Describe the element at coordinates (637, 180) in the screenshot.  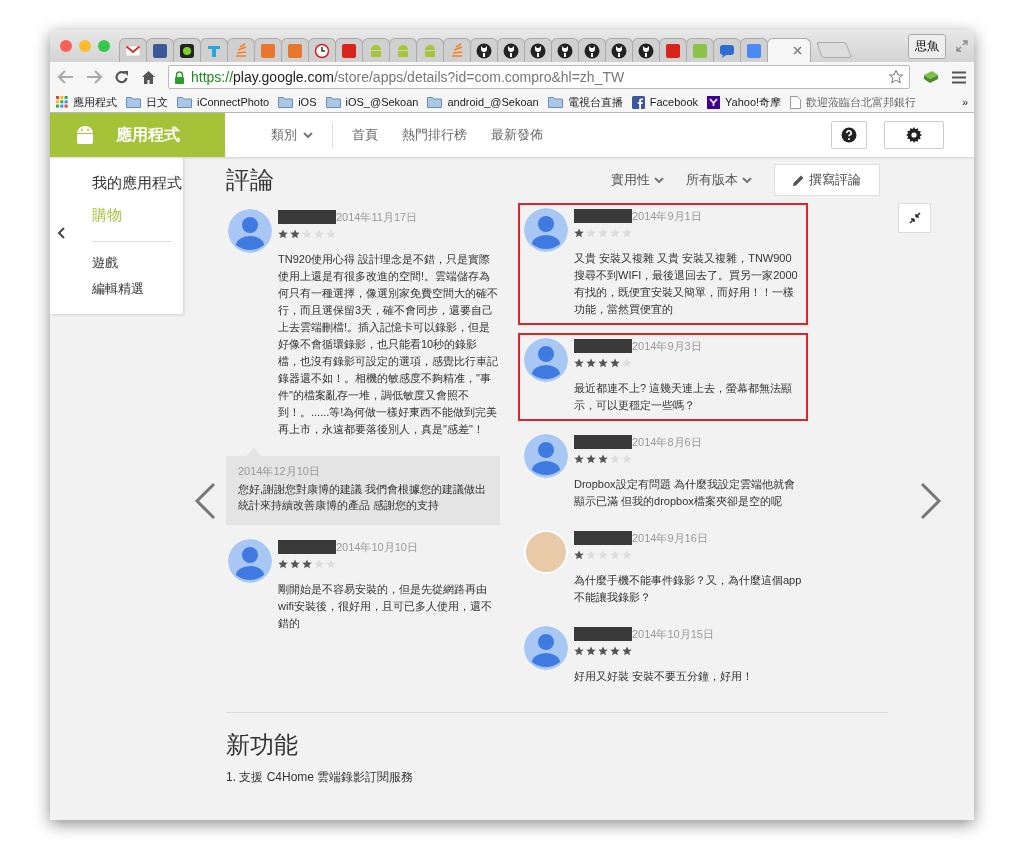
I see `filter-dropdown: 實用性` at that location.